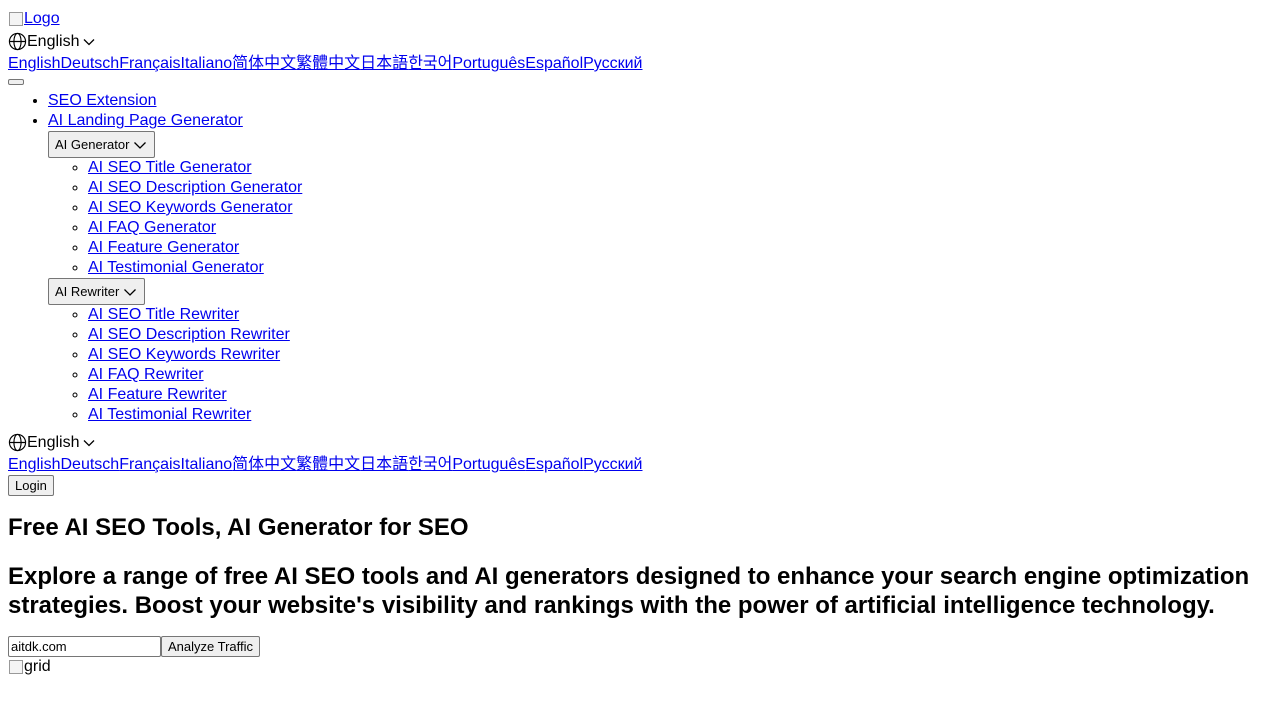 The image size is (1280, 720). I want to click on menu-link: AI Testimonial Generator, so click(176, 267).